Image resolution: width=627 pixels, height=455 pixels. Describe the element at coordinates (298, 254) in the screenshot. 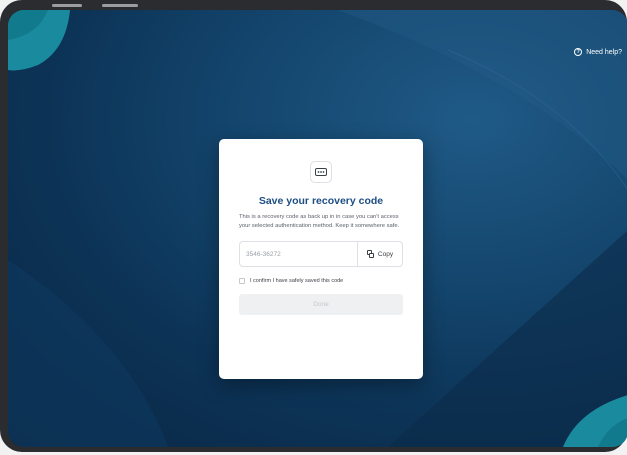

I see `recovery-code-input` at that location.